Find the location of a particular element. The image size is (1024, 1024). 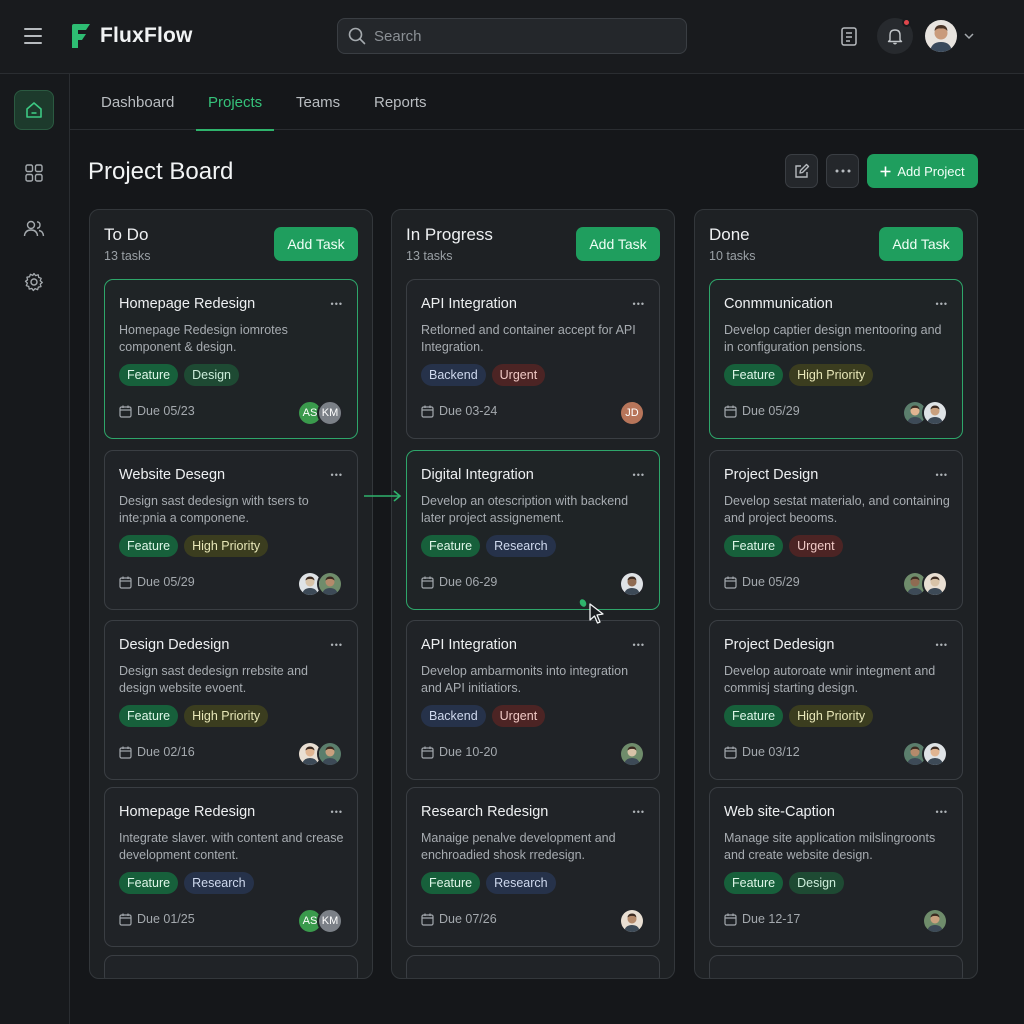

search-input is located at coordinates (519, 36).